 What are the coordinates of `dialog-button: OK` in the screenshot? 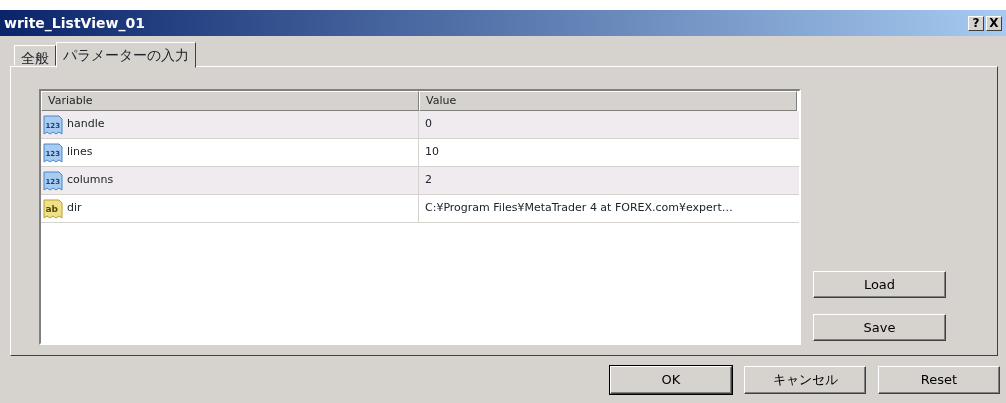 It's located at (671, 380).